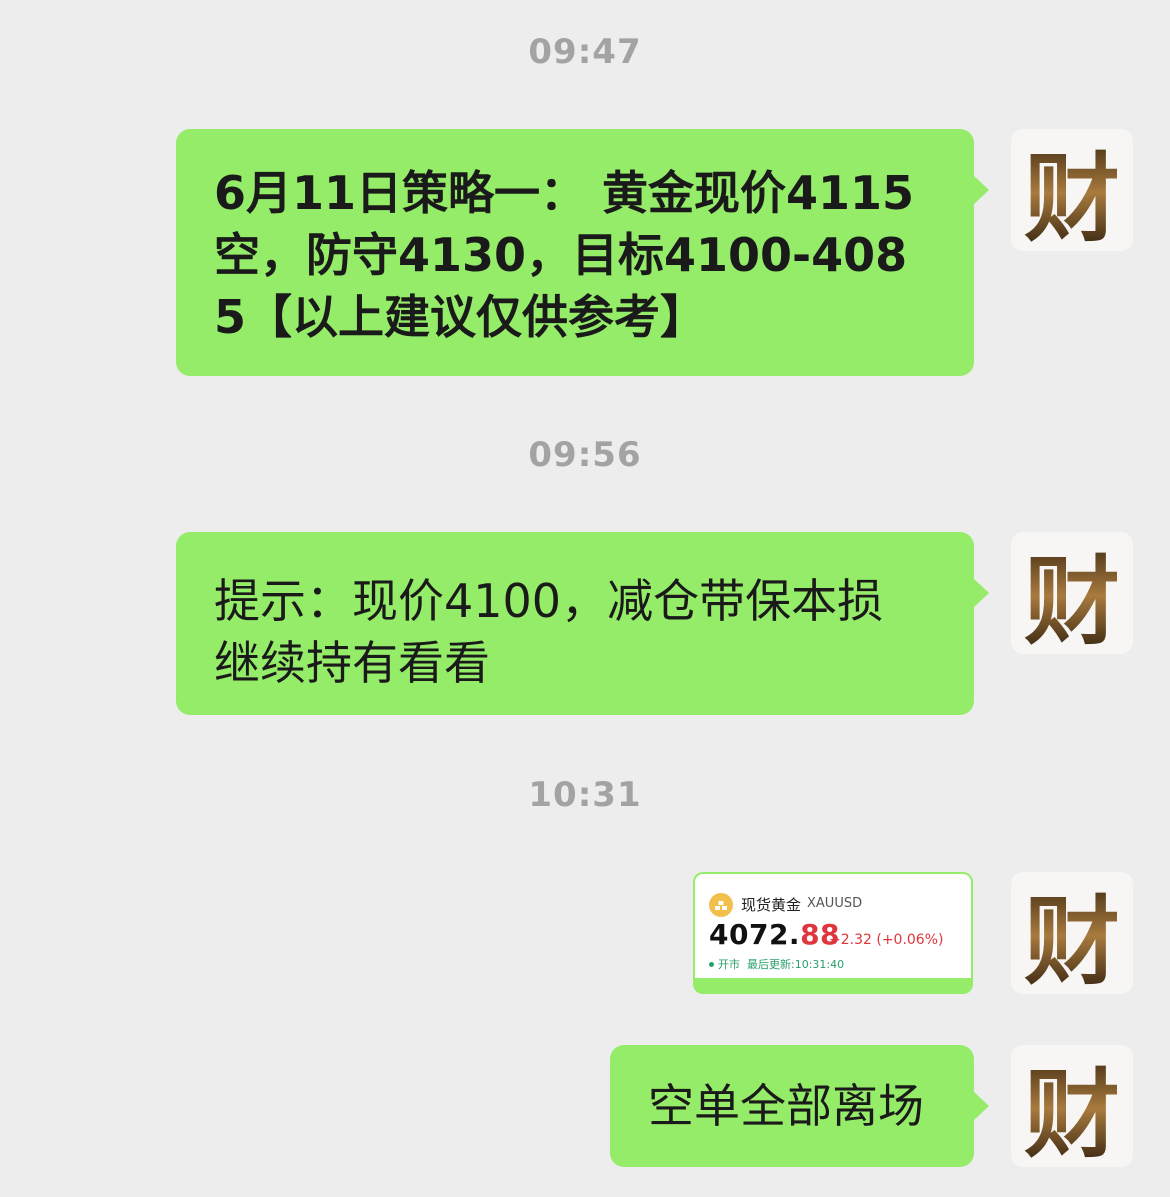 This screenshot has height=1197, width=1170. What do you see at coordinates (886, 940) in the screenshot?
I see `quote-change: +2.32 (+0.06%)` at bounding box center [886, 940].